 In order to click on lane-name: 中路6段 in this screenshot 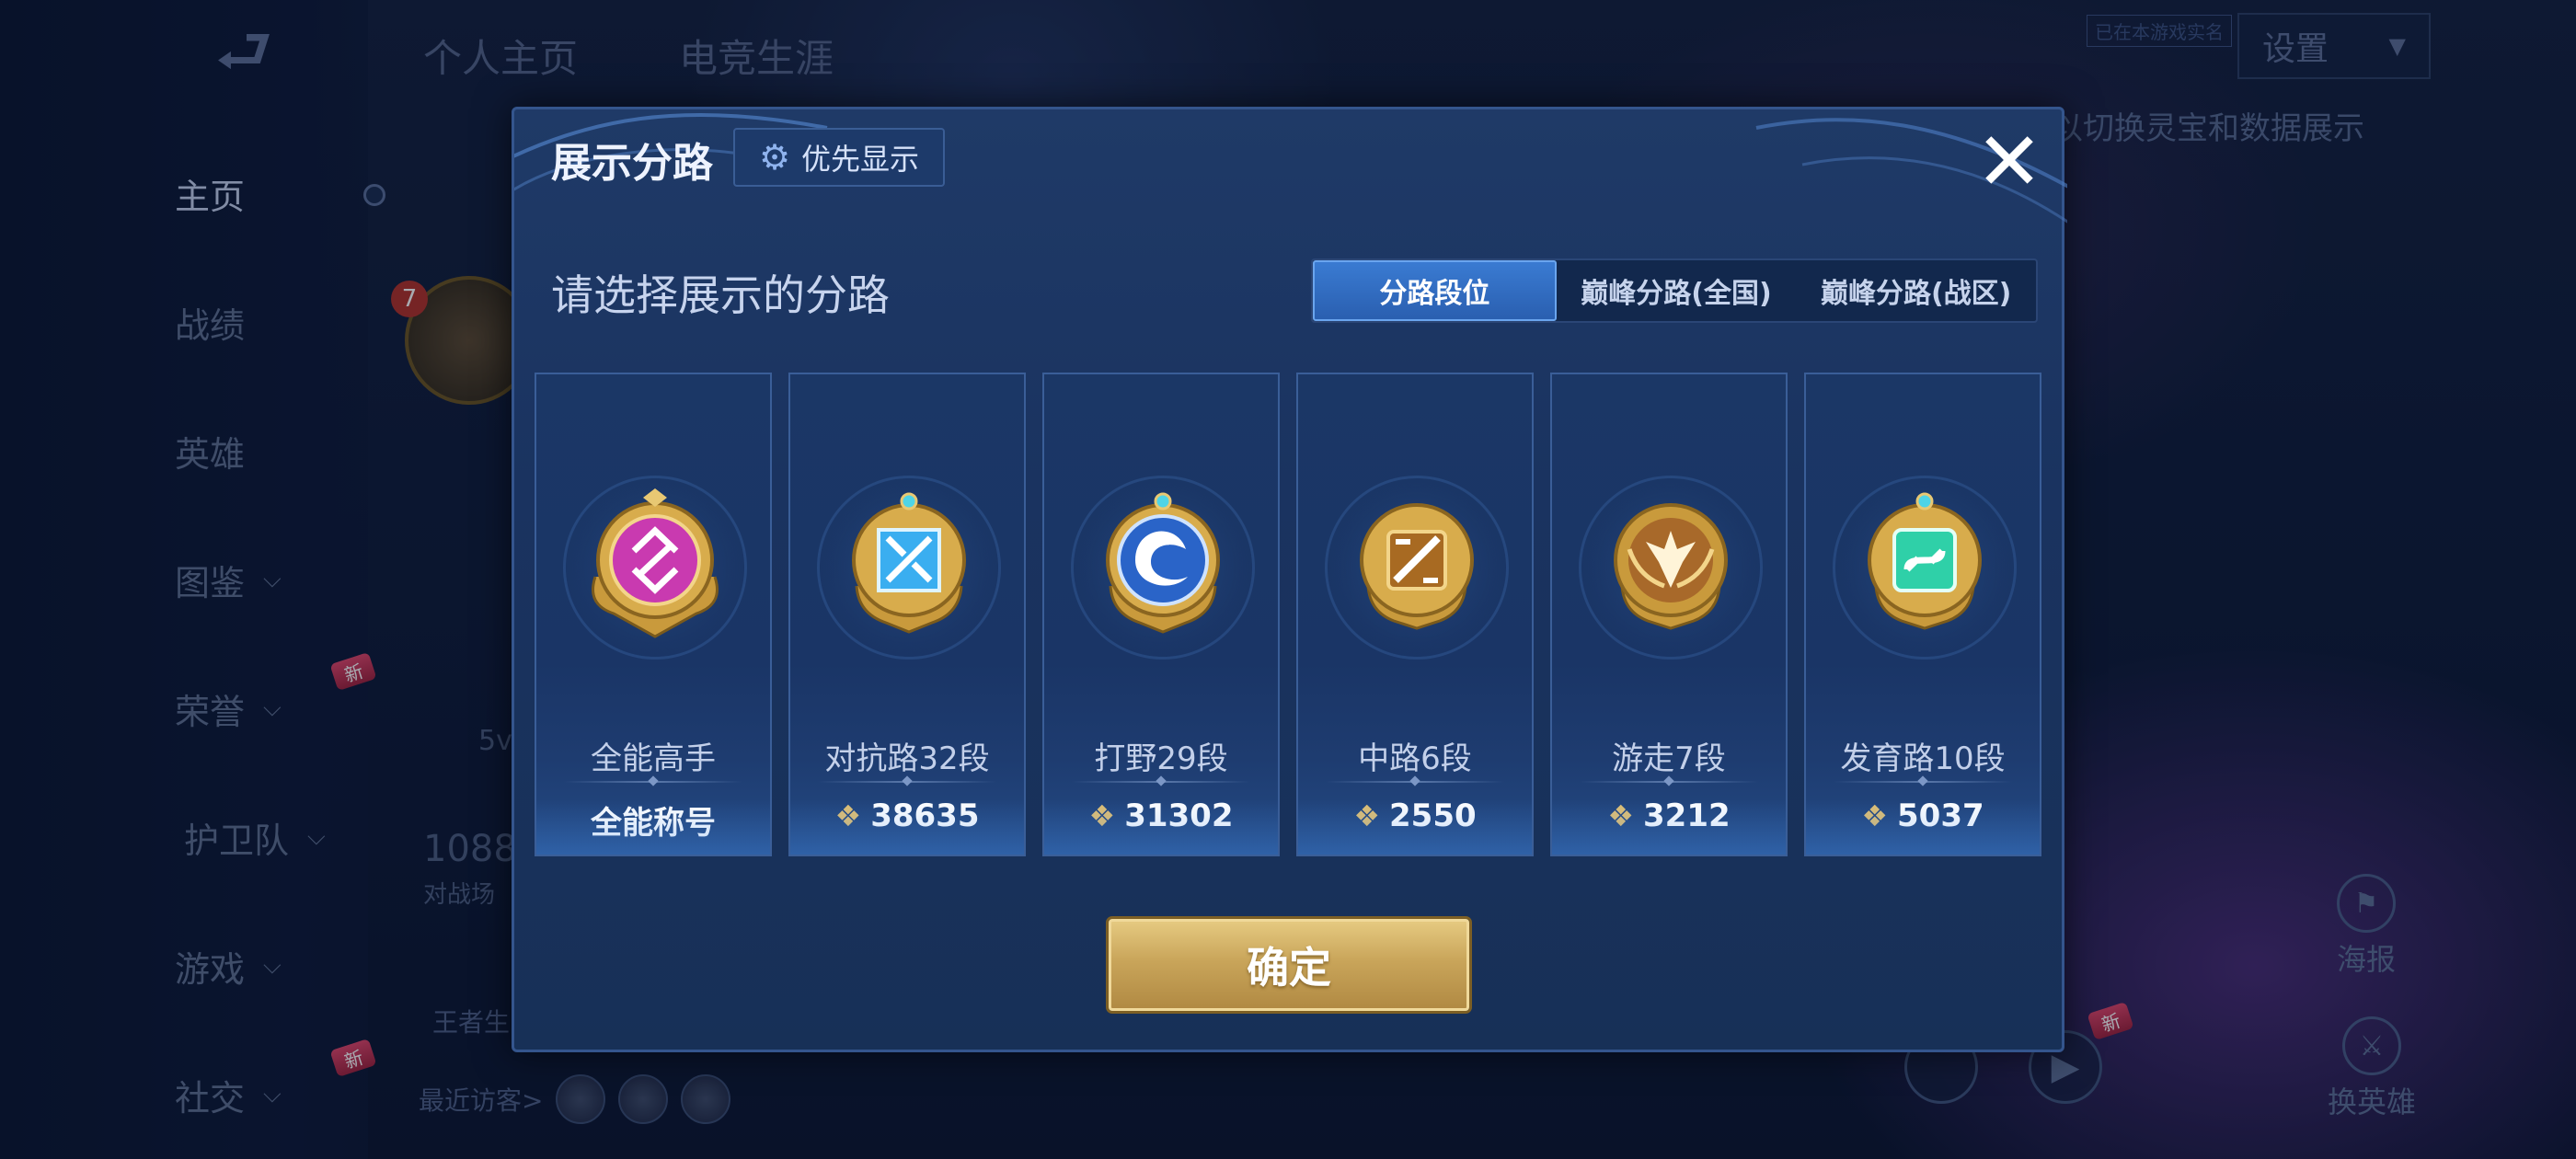, I will do `click(1415, 758)`.